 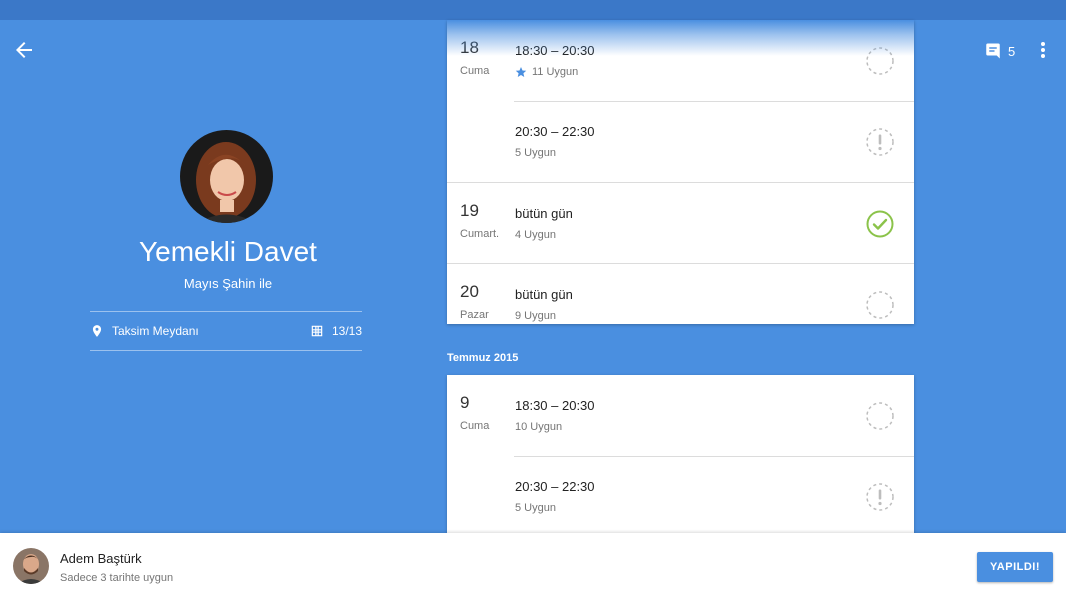 I want to click on event-count-label: 13/13, so click(x=347, y=331).